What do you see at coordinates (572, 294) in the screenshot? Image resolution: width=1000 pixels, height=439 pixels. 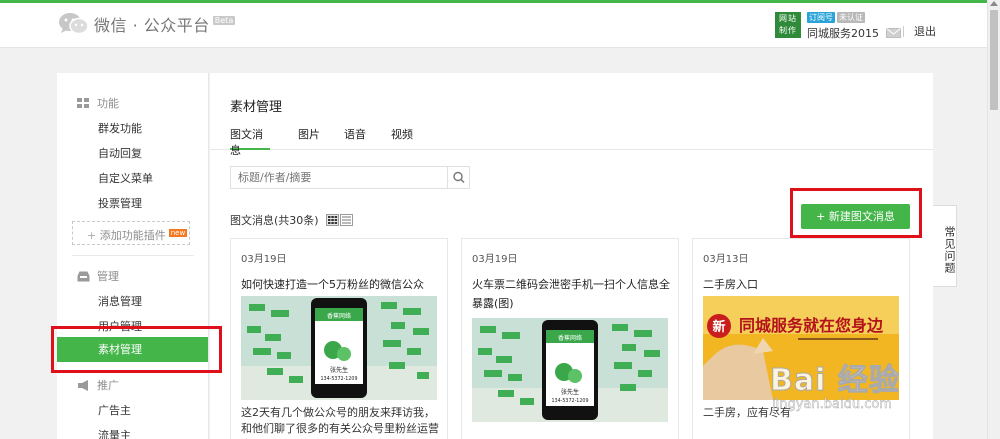 I see `card-title: 火车票二维码会泄密手机一扫个人信息全暴露(图)` at bounding box center [572, 294].